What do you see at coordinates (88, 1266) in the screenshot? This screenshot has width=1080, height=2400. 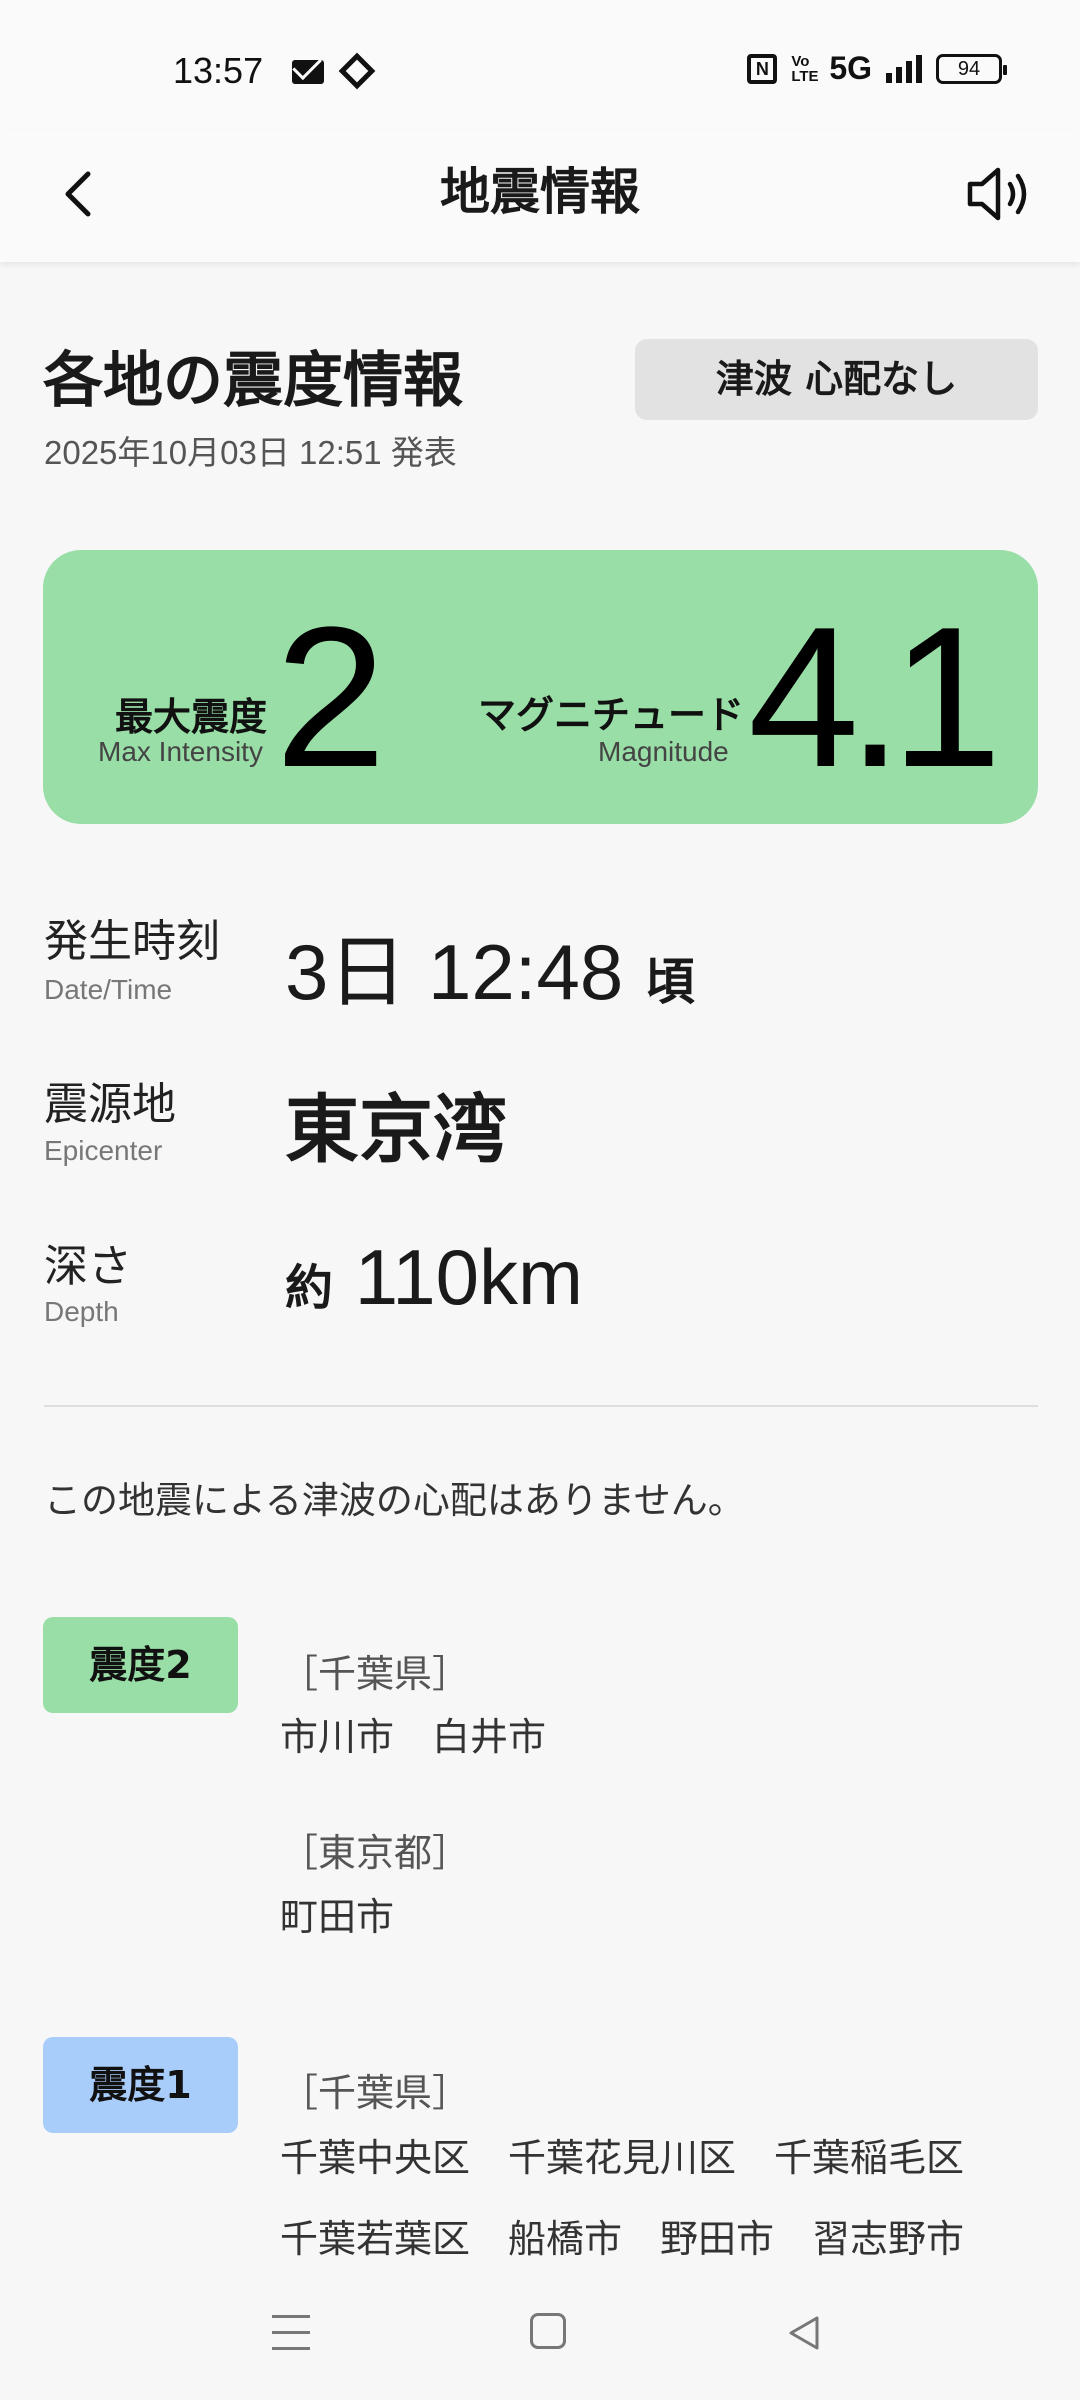 I see `depth-label: 深さ` at bounding box center [88, 1266].